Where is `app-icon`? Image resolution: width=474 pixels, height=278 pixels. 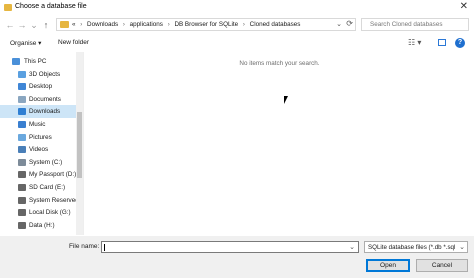
app-icon is located at coordinates (8, 7).